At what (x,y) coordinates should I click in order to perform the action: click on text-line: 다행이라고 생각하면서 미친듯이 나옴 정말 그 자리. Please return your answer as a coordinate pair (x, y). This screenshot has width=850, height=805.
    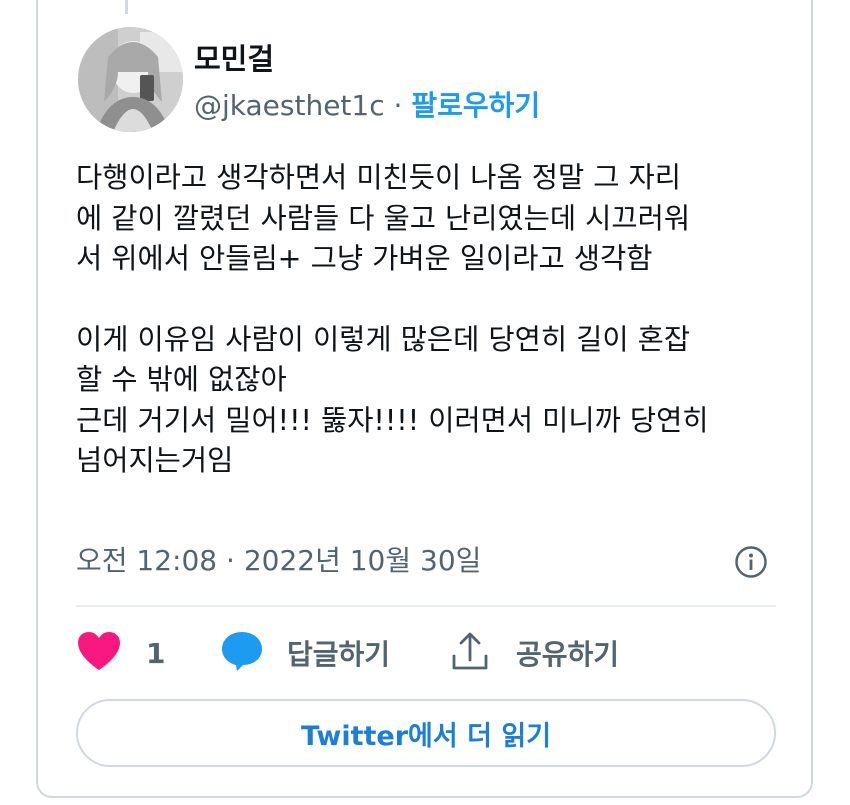
    Looking at the image, I should click on (378, 177).